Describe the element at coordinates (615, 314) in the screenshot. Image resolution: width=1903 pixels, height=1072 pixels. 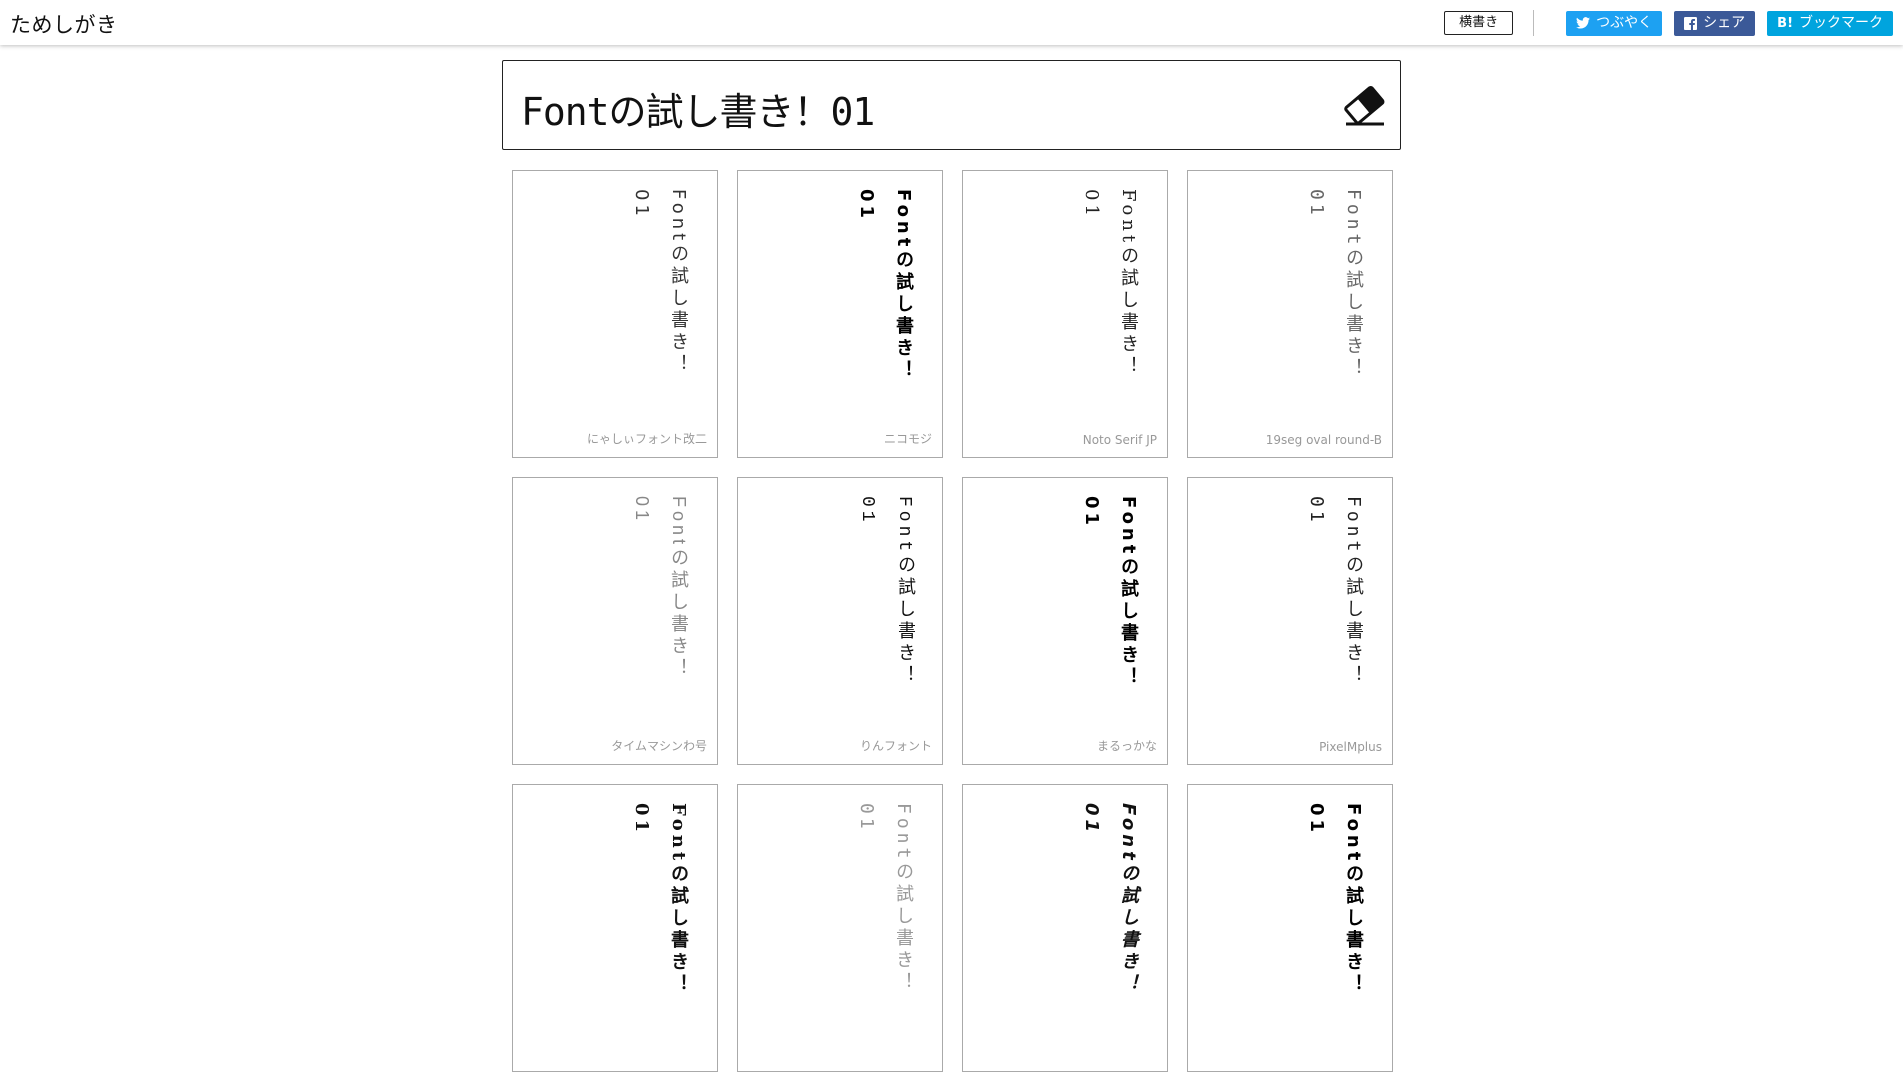
I see `font-card: Fontの試し書き！01 にゃしぃフォント改二` at that location.